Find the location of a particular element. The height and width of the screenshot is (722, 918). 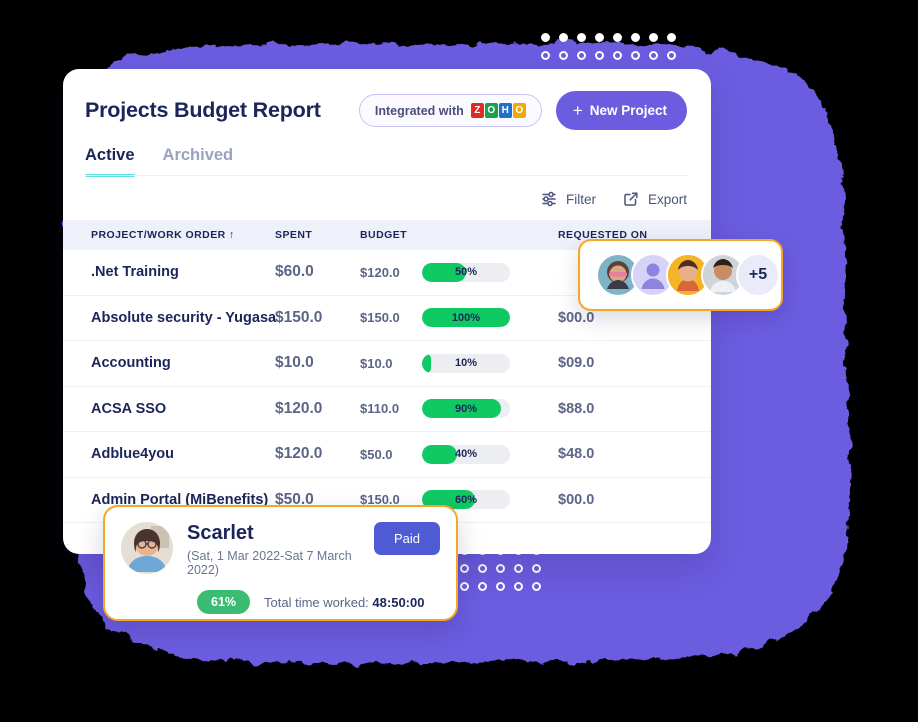

cell-project-name: Accounting is located at coordinates (131, 363).